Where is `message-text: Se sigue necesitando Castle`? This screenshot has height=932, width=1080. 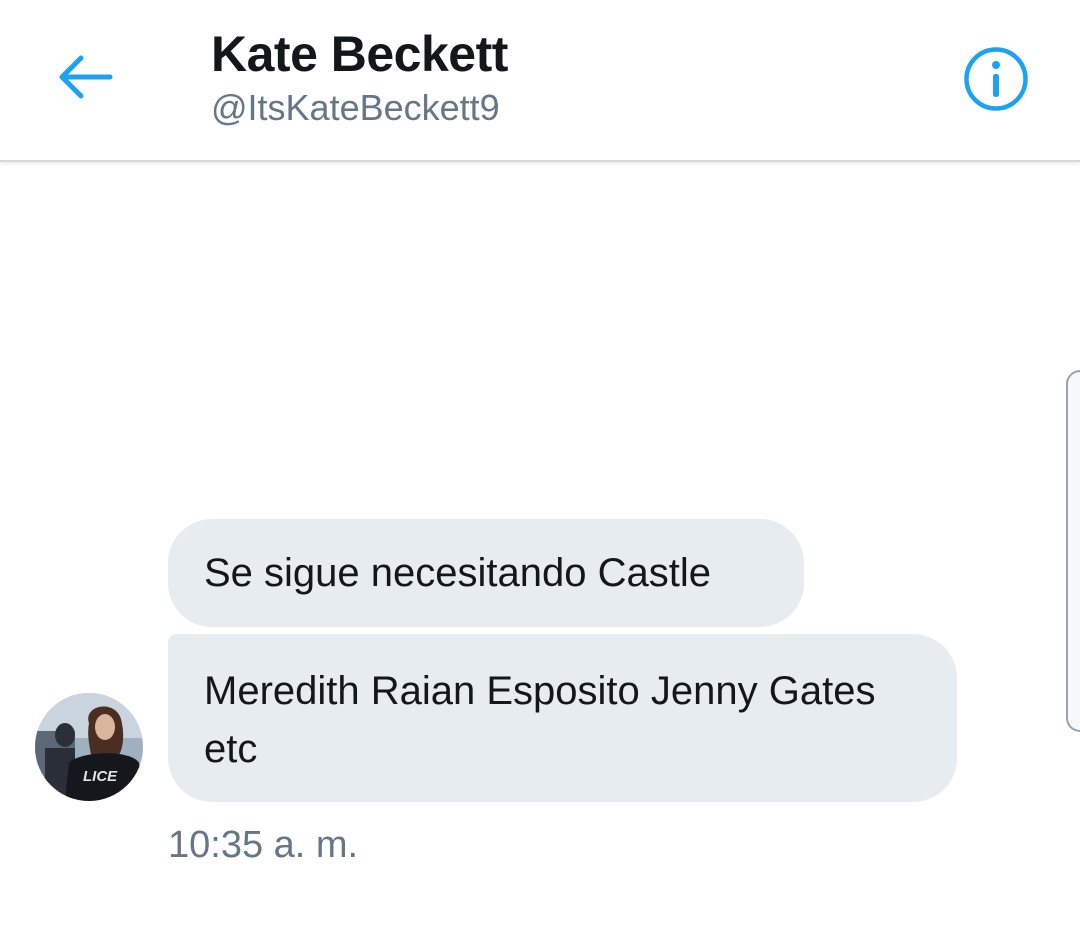 message-text: Se sigue necesitando Castle is located at coordinates (457, 573).